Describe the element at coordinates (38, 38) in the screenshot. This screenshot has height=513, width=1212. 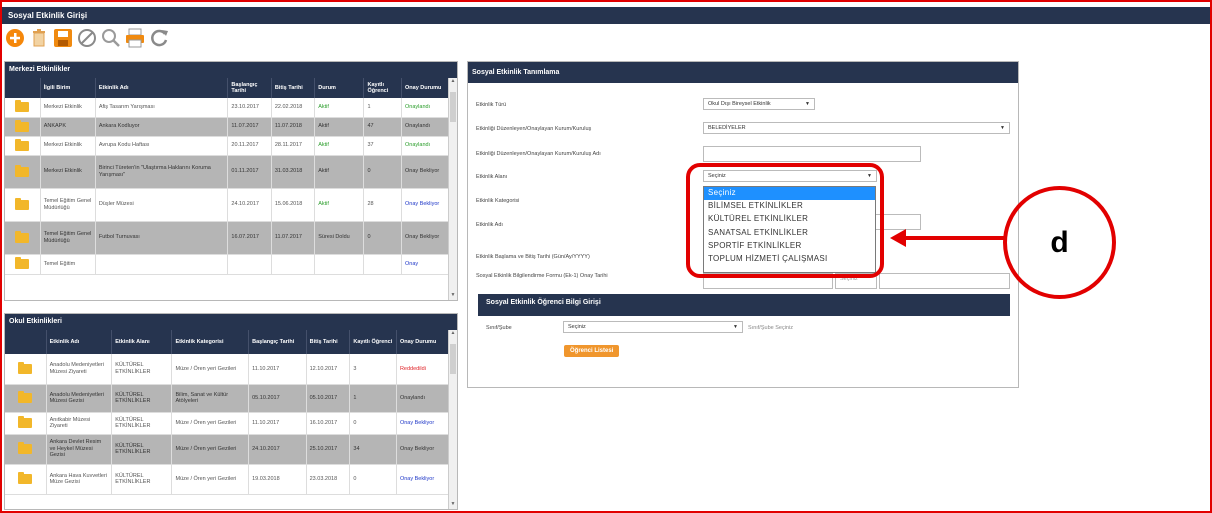
I see `delete-icon` at that location.